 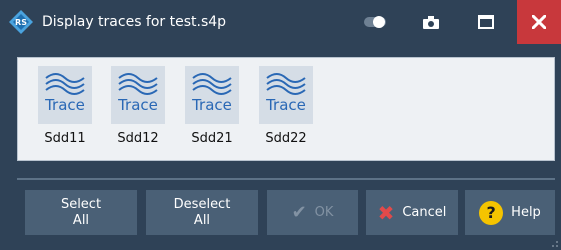 What do you see at coordinates (202, 204) in the screenshot?
I see `deselect-all-label-line1: Deselect` at bounding box center [202, 204].